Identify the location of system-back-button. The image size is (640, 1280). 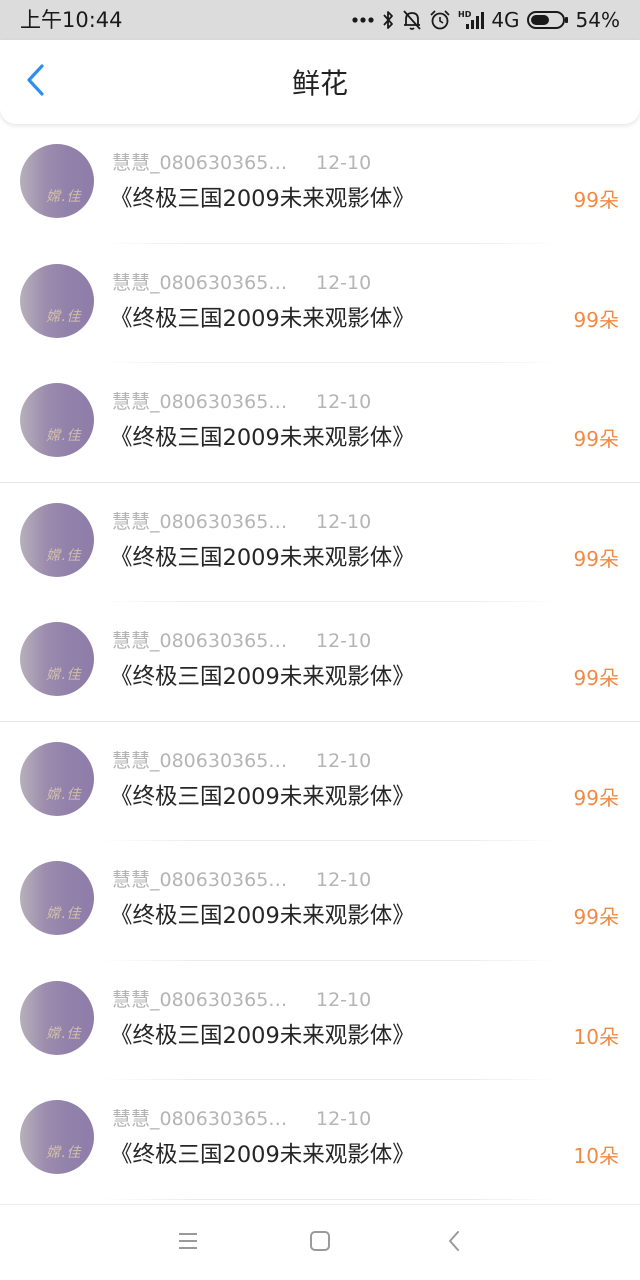
(454, 1243).